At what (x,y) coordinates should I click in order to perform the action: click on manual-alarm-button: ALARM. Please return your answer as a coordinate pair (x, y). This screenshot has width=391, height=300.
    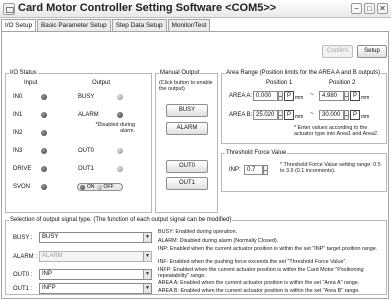
    Looking at the image, I should click on (187, 128).